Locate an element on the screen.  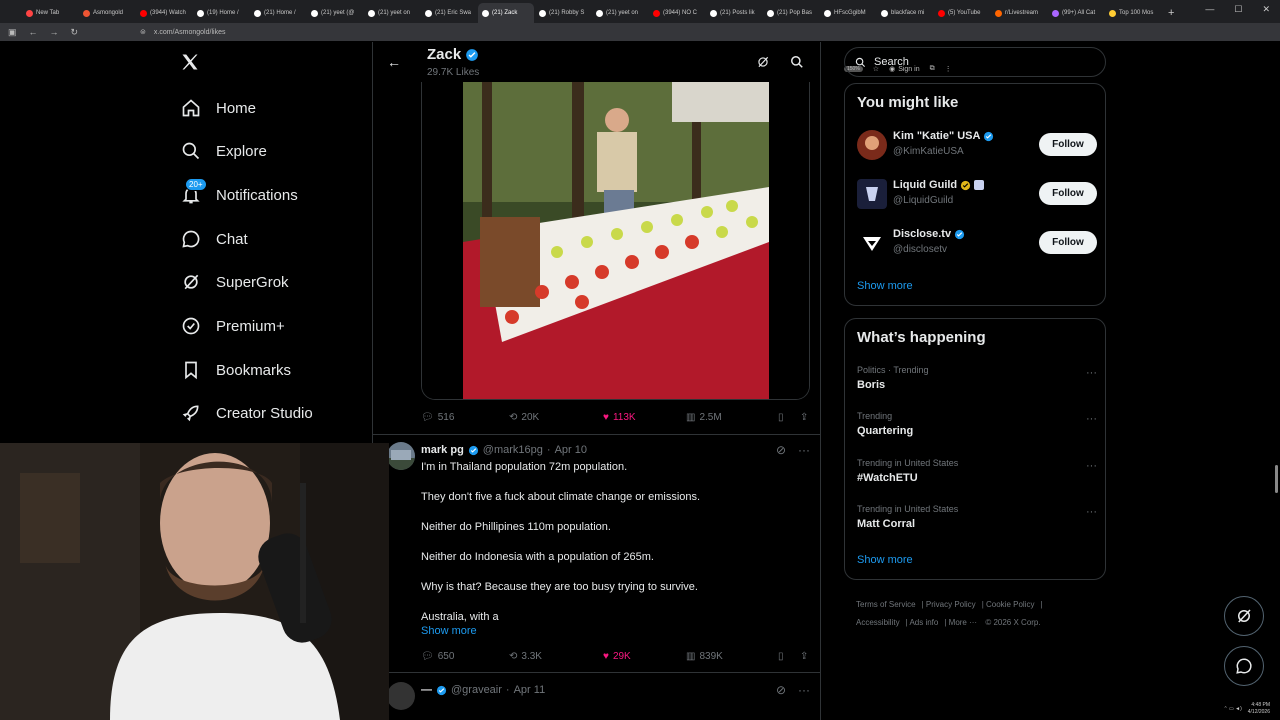
suggestion-item: Kim "Katie" USA @KimKatieUSA Follow is located at coordinates (977, 147).